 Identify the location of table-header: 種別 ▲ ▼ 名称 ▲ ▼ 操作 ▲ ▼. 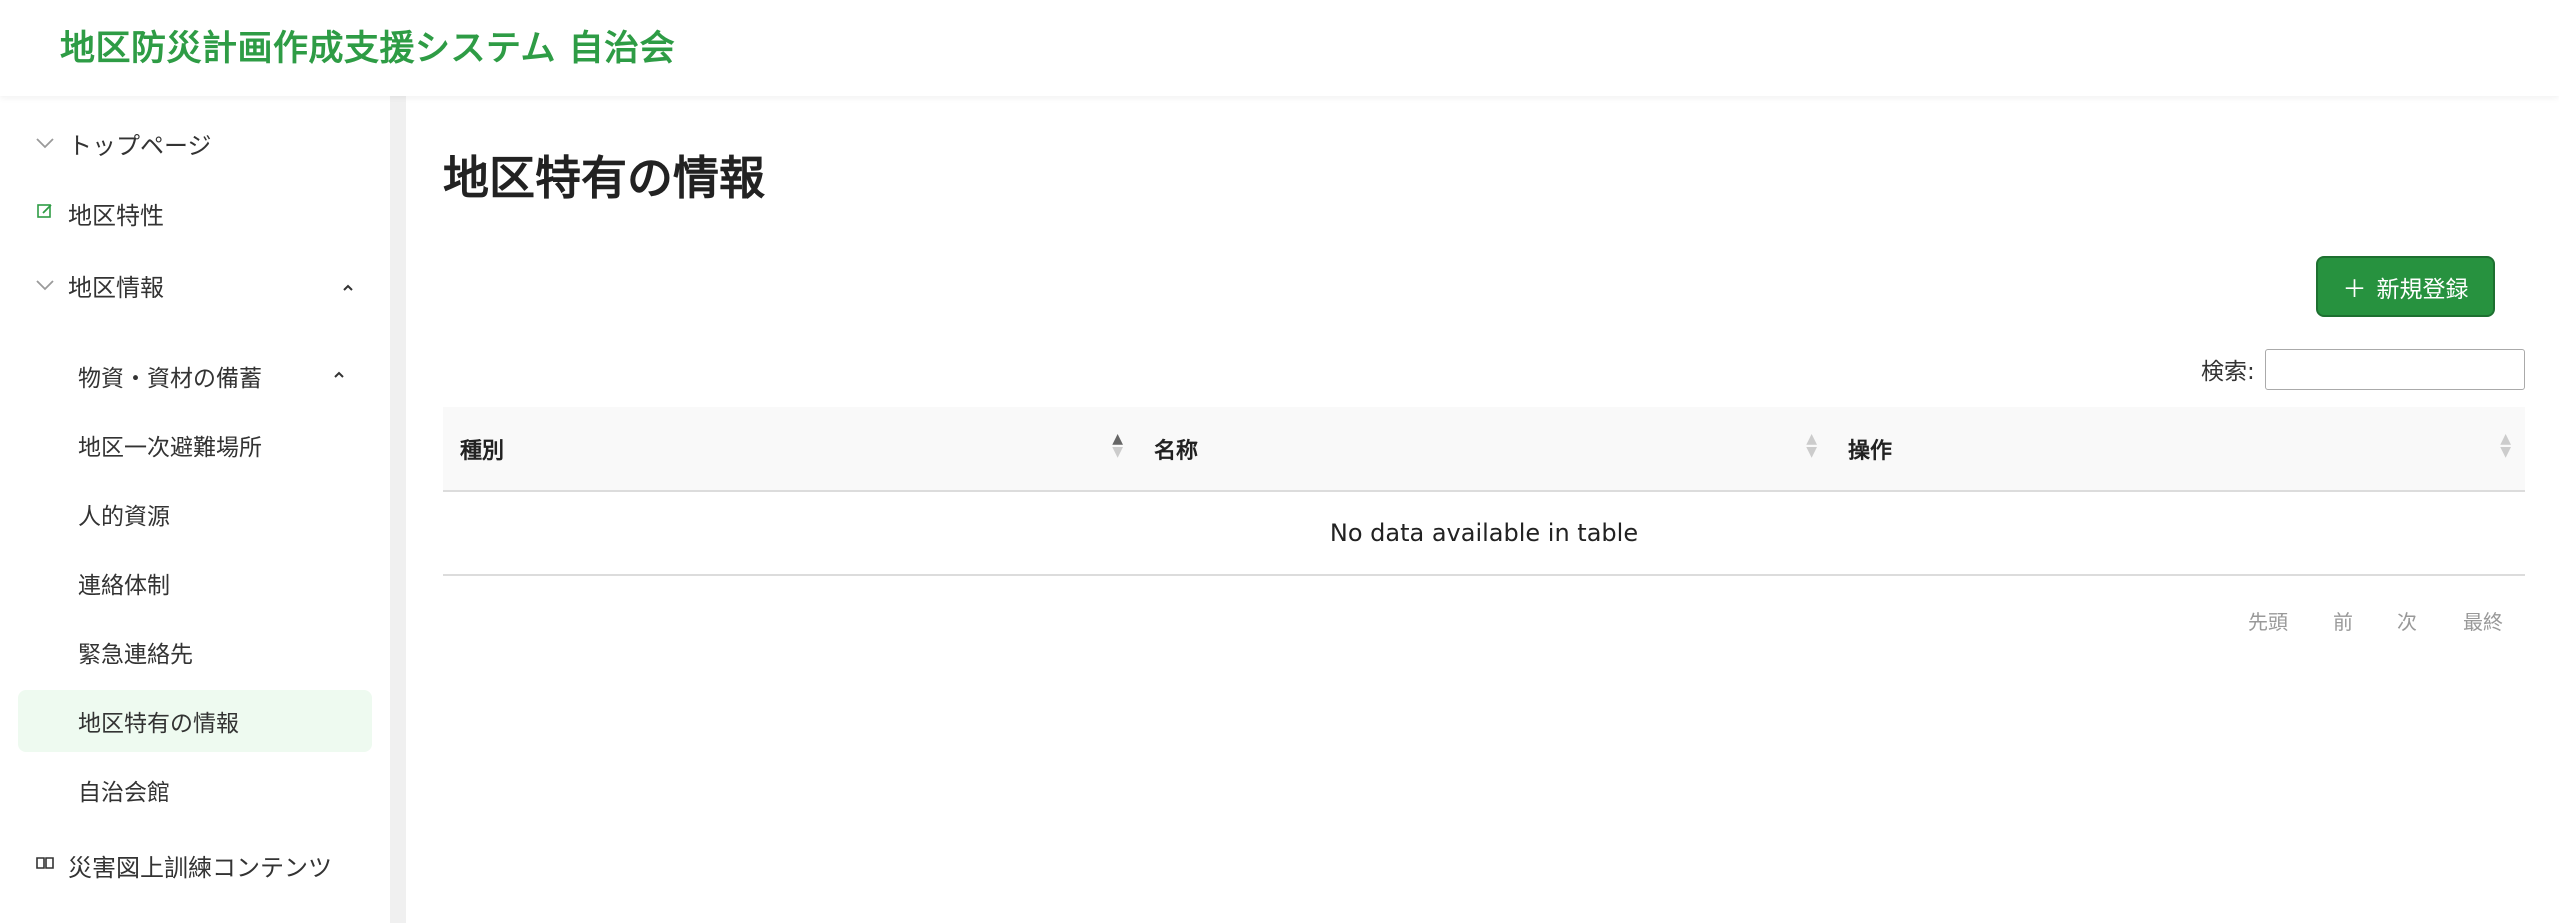
(1484, 449).